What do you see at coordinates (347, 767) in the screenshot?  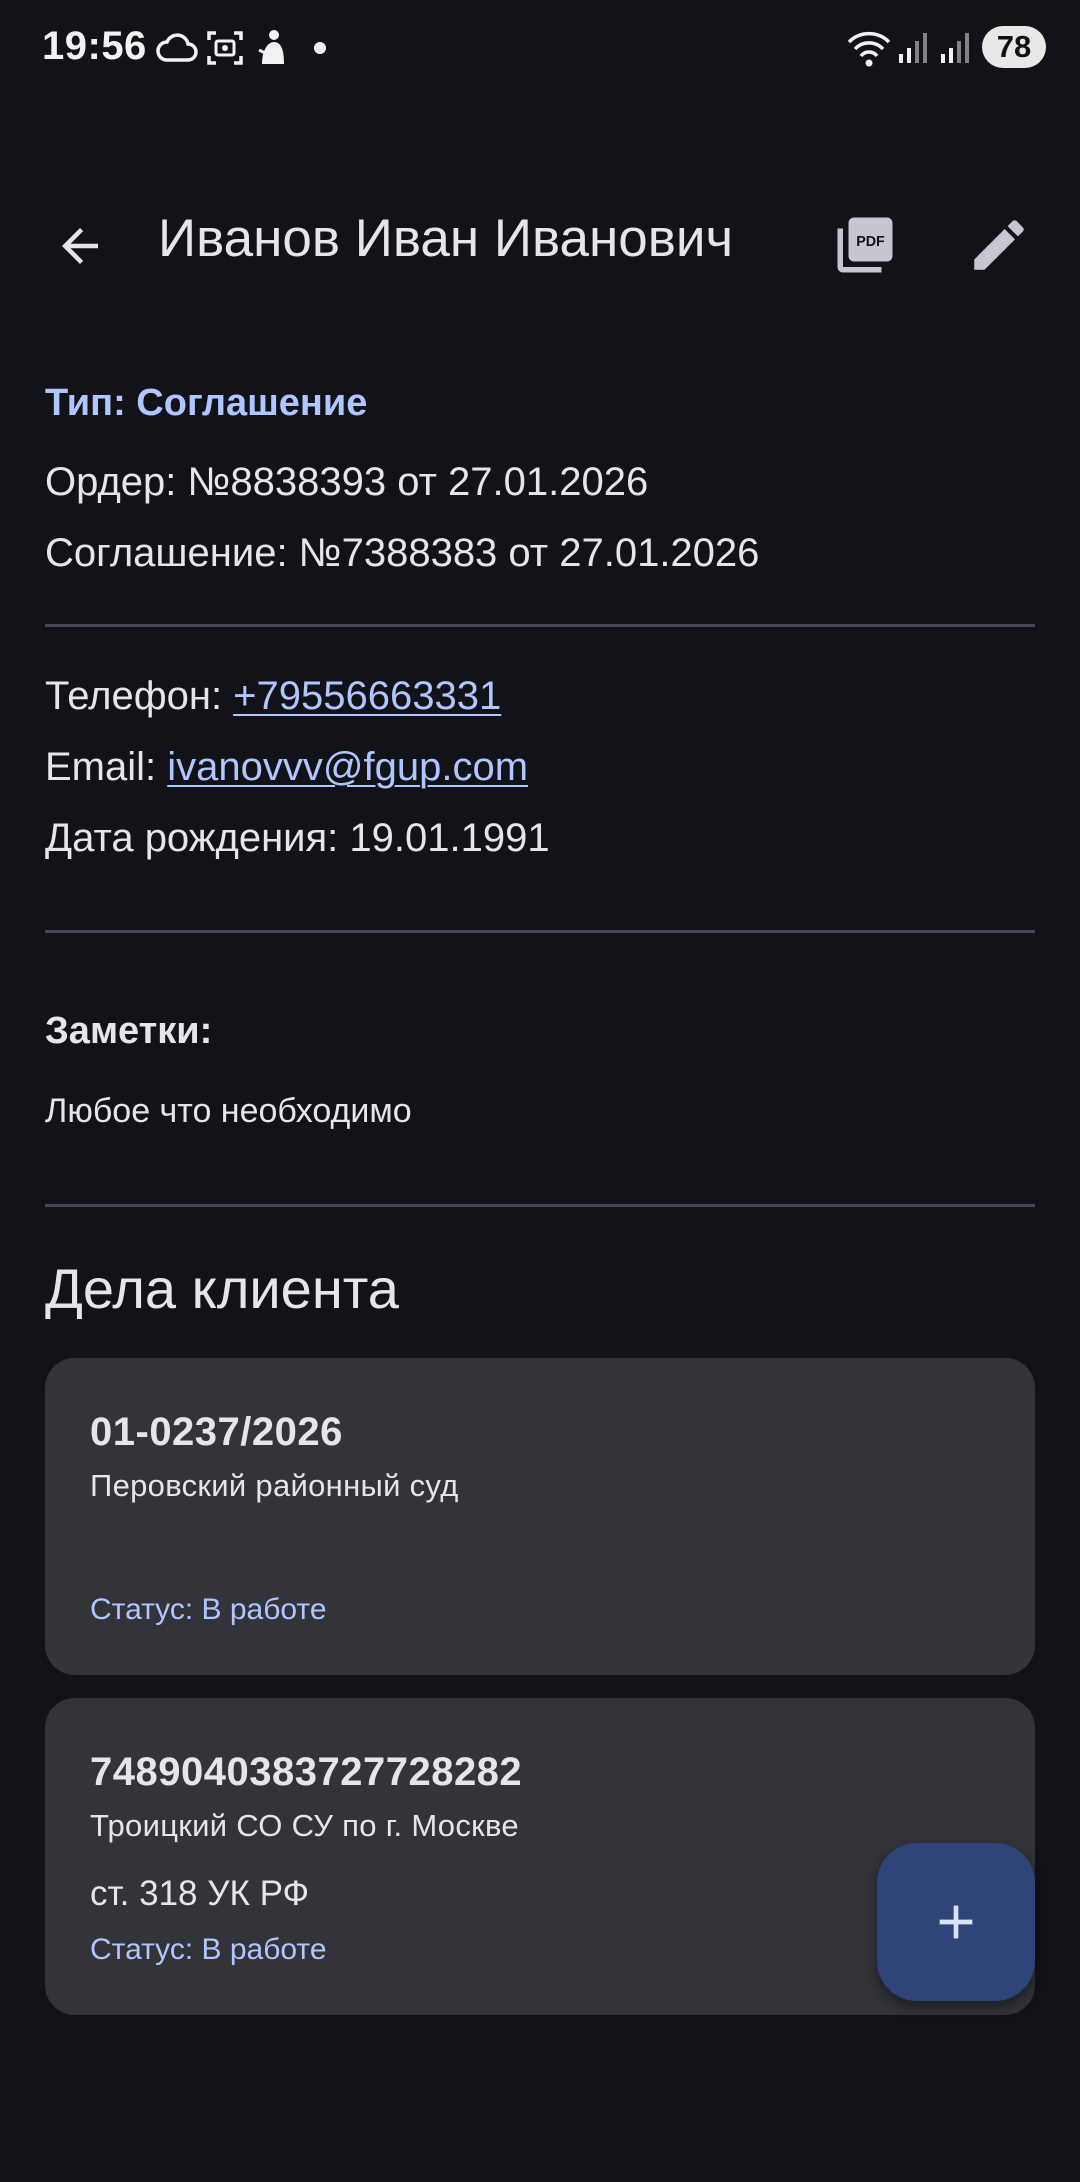 I see `email-link: ivanovvv@fgup.com` at bounding box center [347, 767].